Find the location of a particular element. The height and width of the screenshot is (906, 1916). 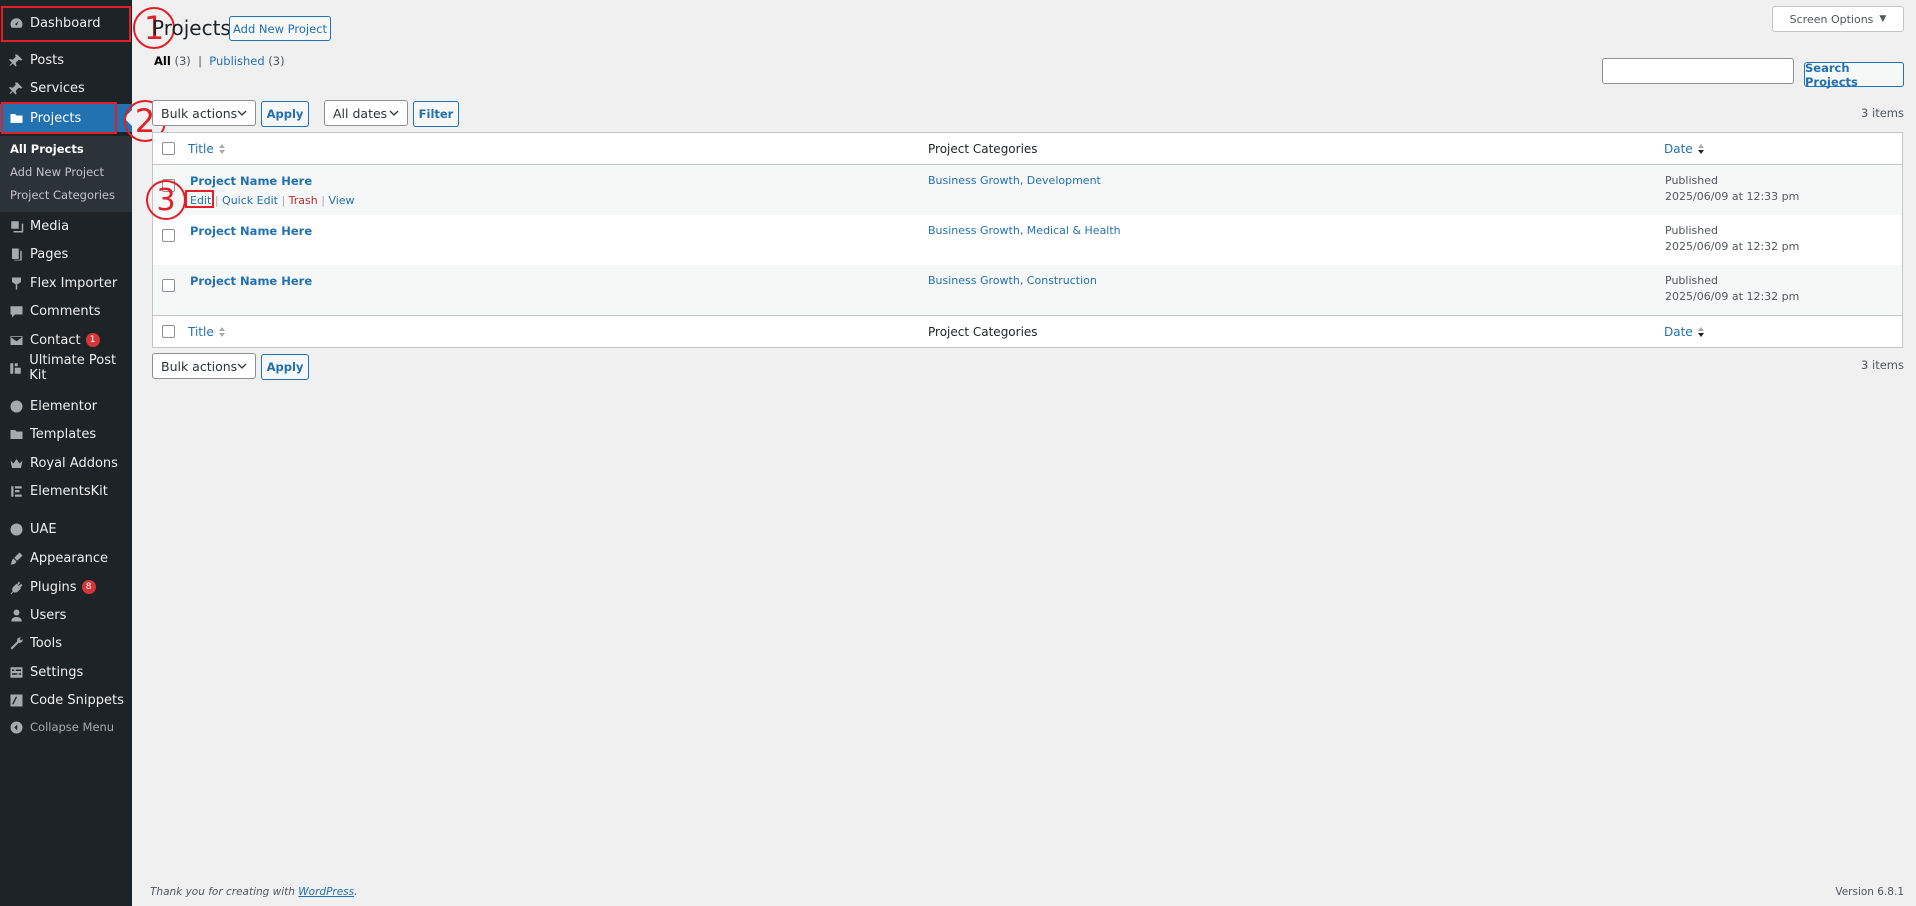

wordpress-link: WordPress is located at coordinates (326, 892).